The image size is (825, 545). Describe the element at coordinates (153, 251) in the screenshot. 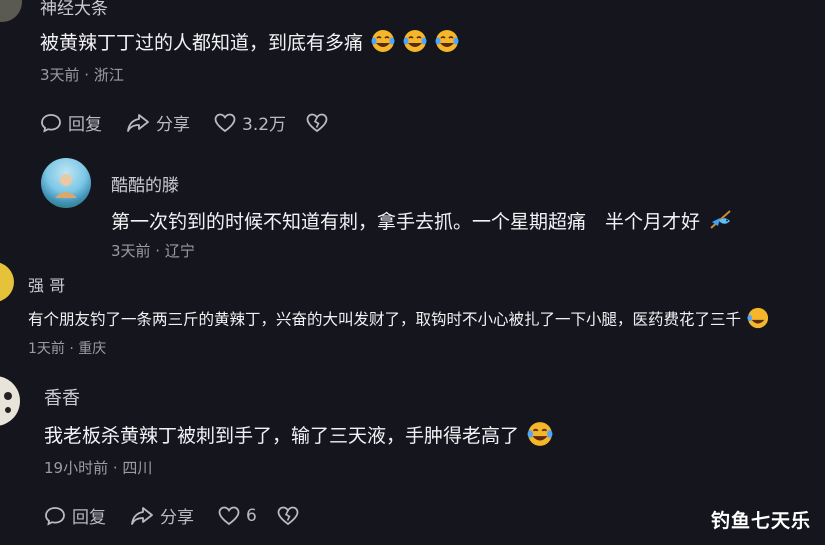

I see `comment-2-meta: 3天前 · 辽宁` at that location.